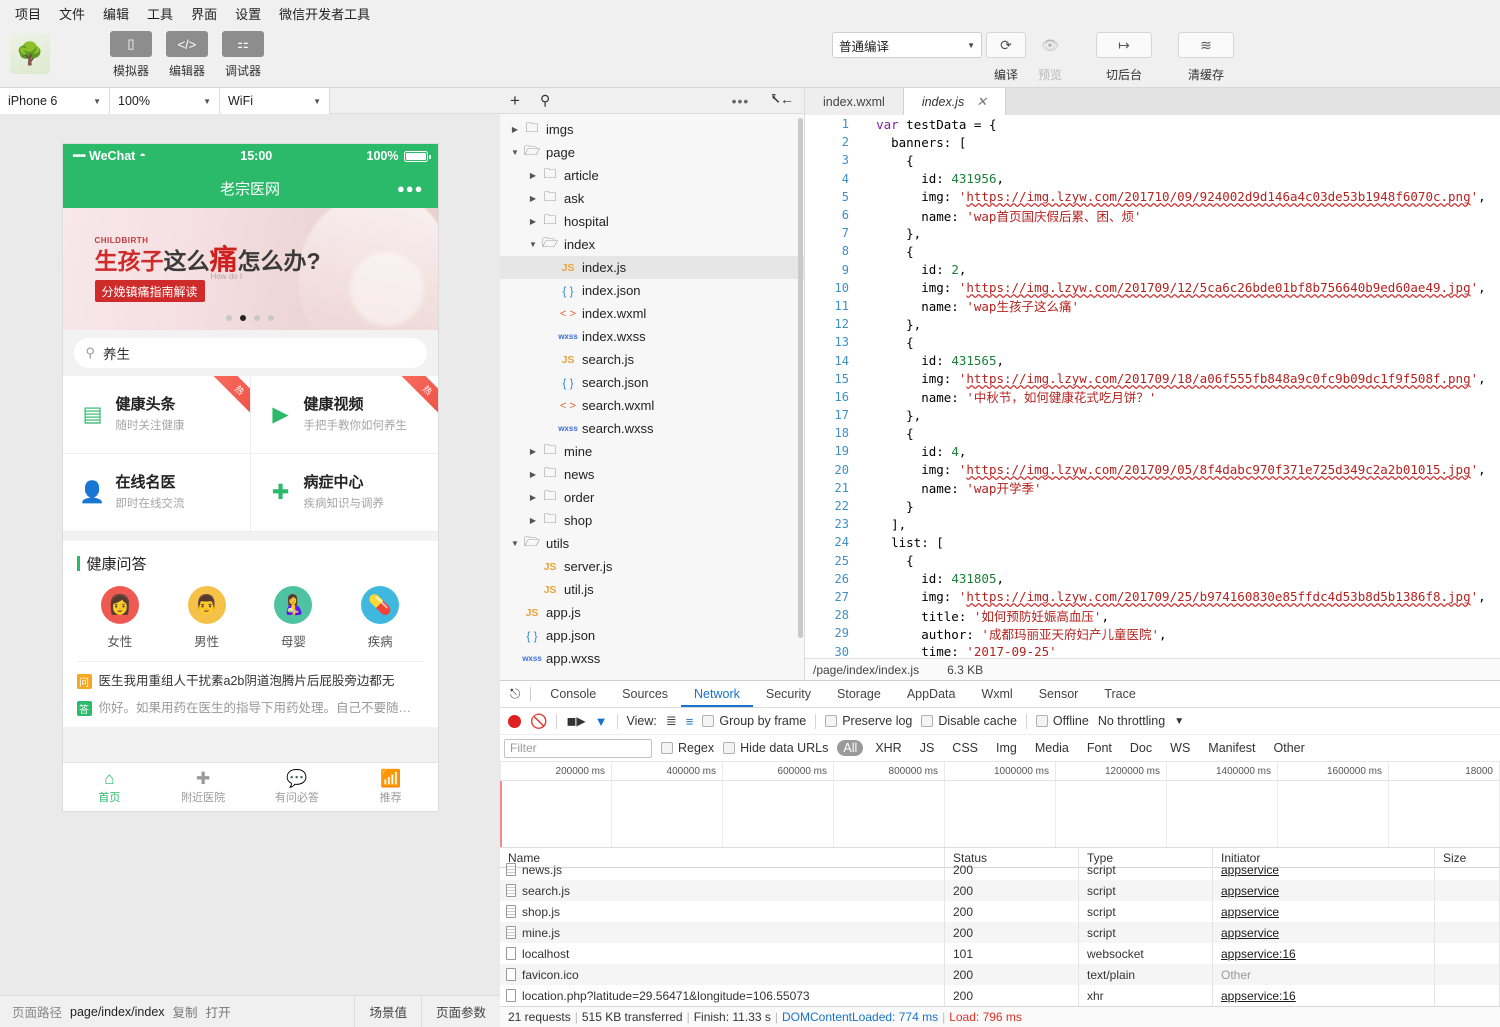 Image resolution: width=1500 pixels, height=1027 pixels. Describe the element at coordinates (218, 1011) in the screenshot. I see `open-path-button: 打开` at that location.